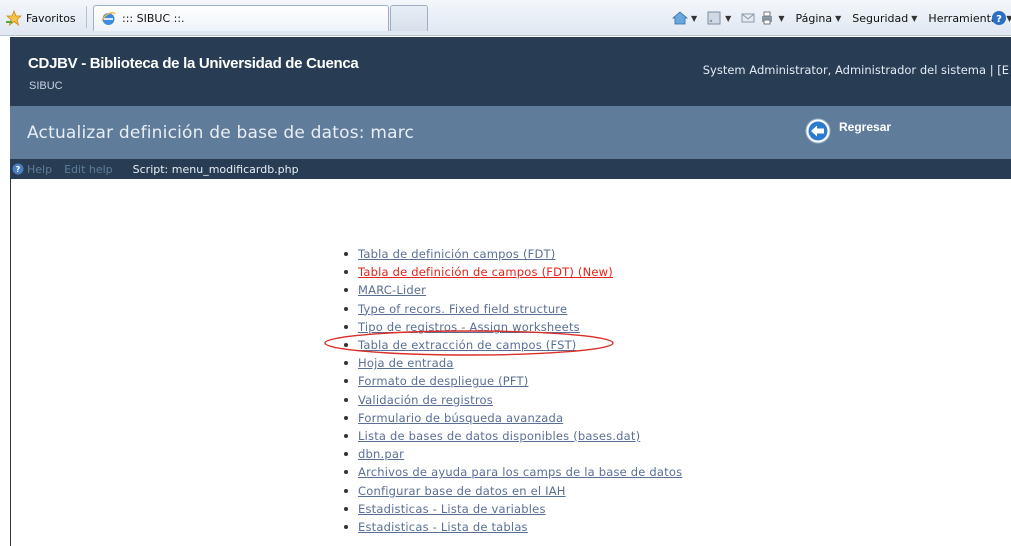 Image resolution: width=1011 pixels, height=546 pixels. What do you see at coordinates (443, 381) in the screenshot?
I see `menu-link-pft: Formato de despliegue (PFT)` at bounding box center [443, 381].